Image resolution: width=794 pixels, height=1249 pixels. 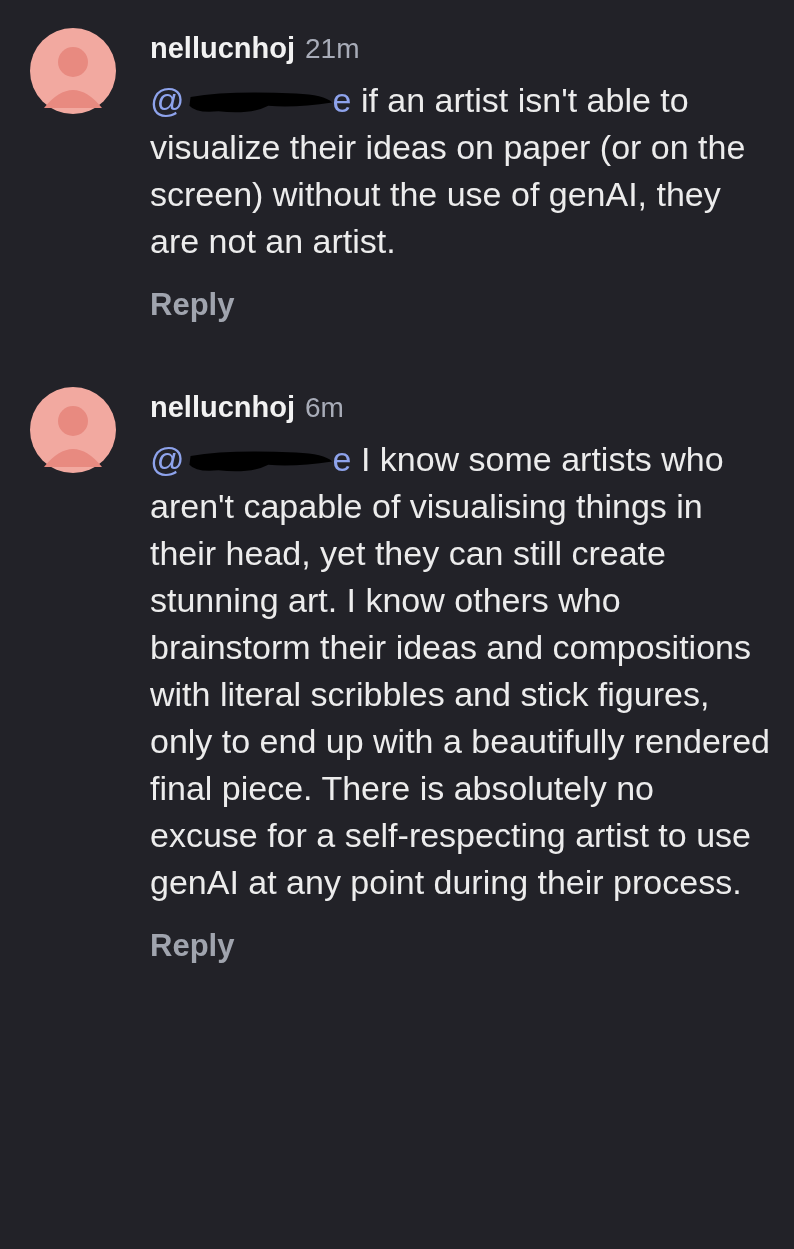 I want to click on timestamp: 6m, so click(x=324, y=408).